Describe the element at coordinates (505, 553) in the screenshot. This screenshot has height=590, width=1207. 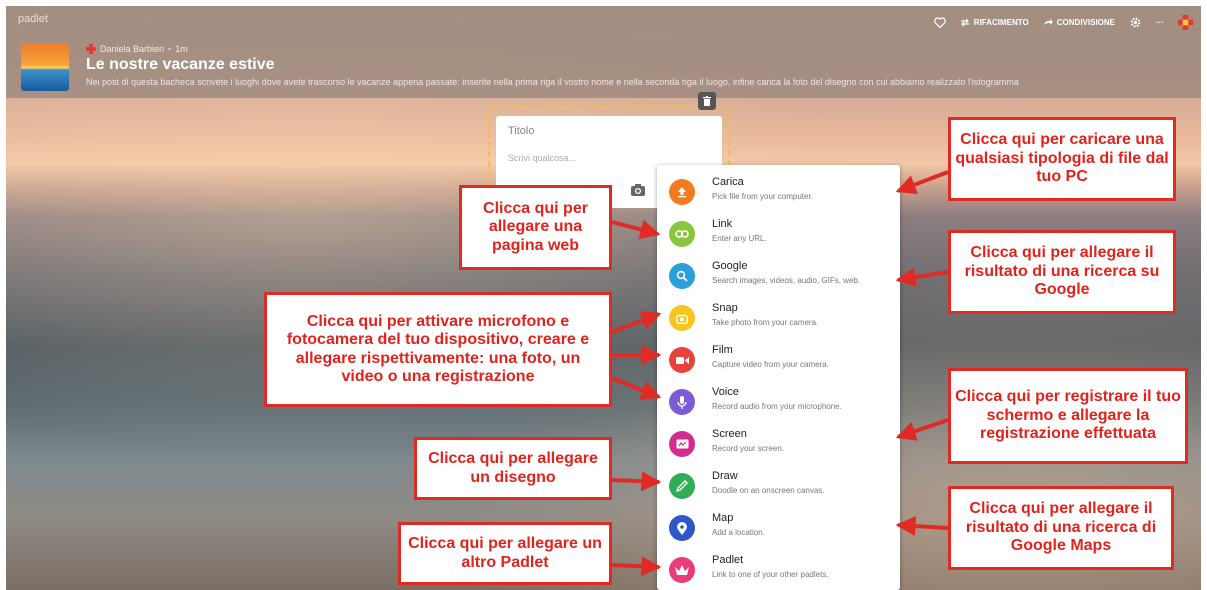
I see `callout-padlet: Clicca qui per allegare un altro Padlet` at that location.